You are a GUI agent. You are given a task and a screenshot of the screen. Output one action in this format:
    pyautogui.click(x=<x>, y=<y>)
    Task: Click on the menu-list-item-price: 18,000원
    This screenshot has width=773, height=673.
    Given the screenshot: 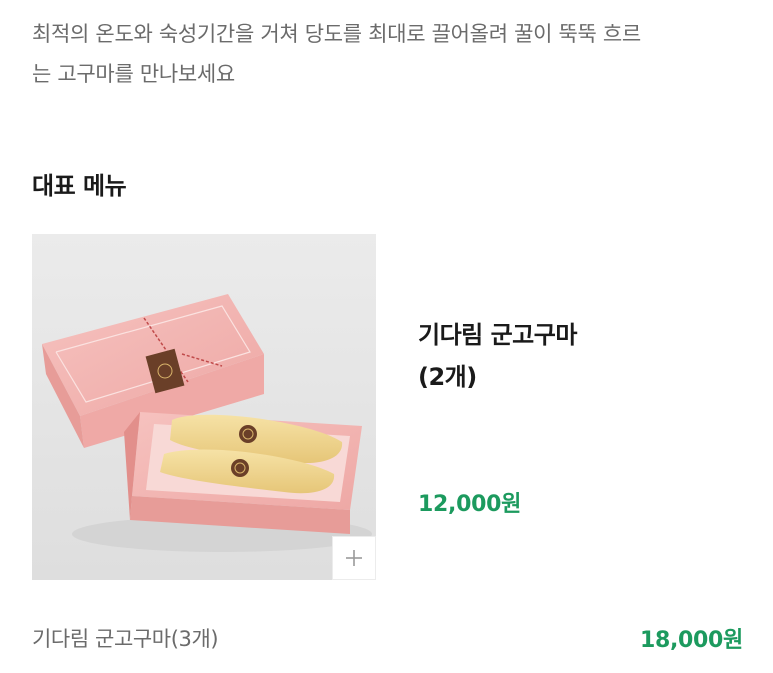 What is the action you would take?
    pyautogui.click(x=691, y=640)
    